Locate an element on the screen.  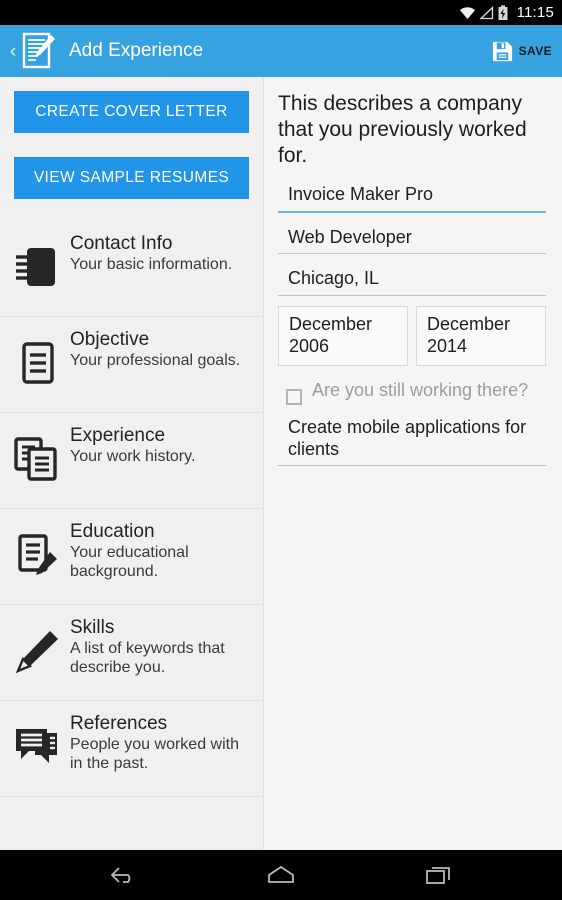
address-book-icon is located at coordinates (38, 267).